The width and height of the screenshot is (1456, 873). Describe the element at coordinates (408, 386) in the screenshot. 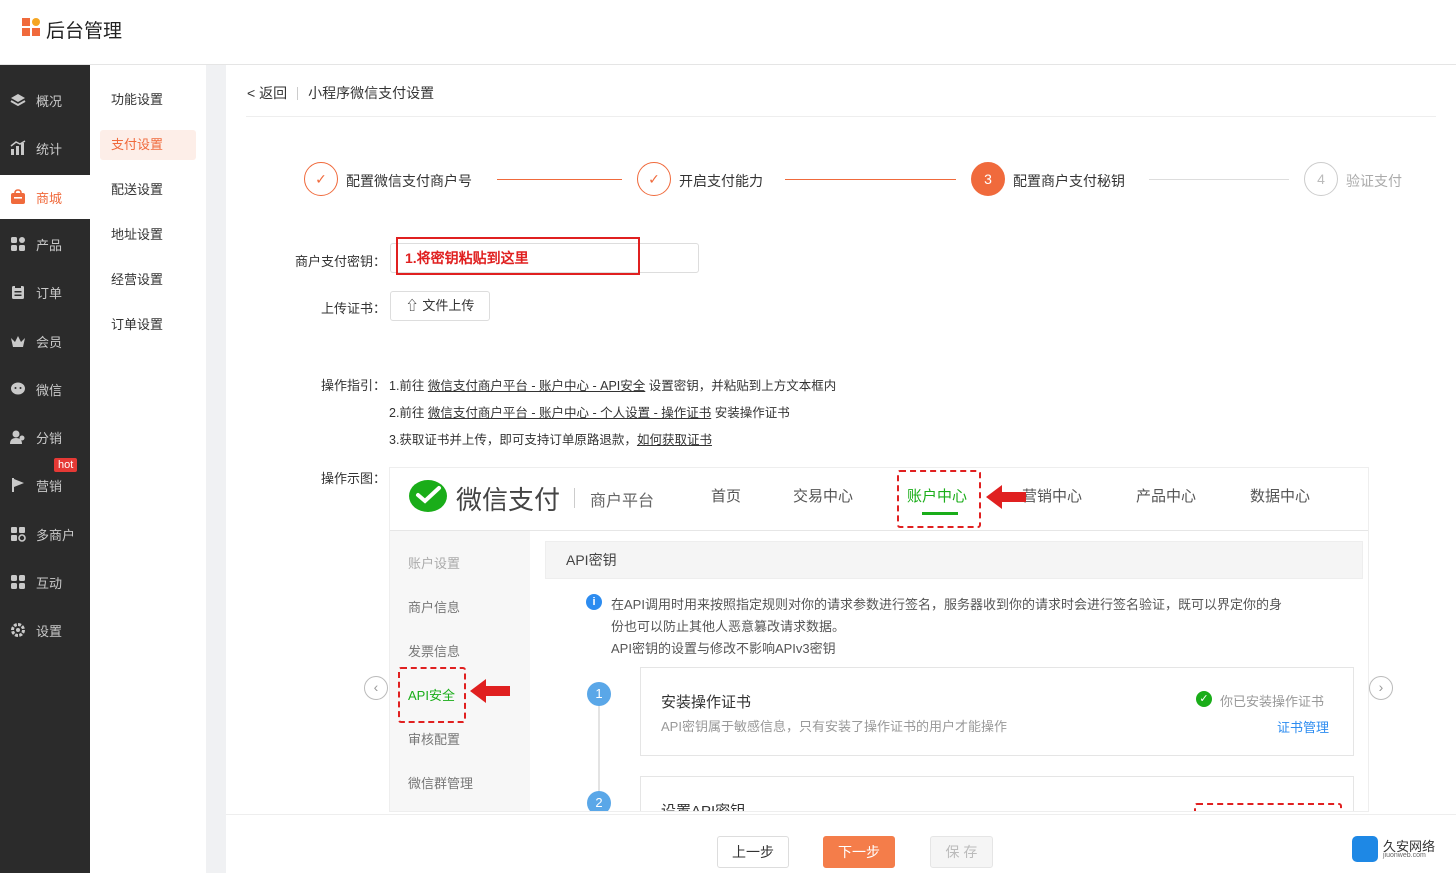

I see `guide-text: 1.前往` at that location.